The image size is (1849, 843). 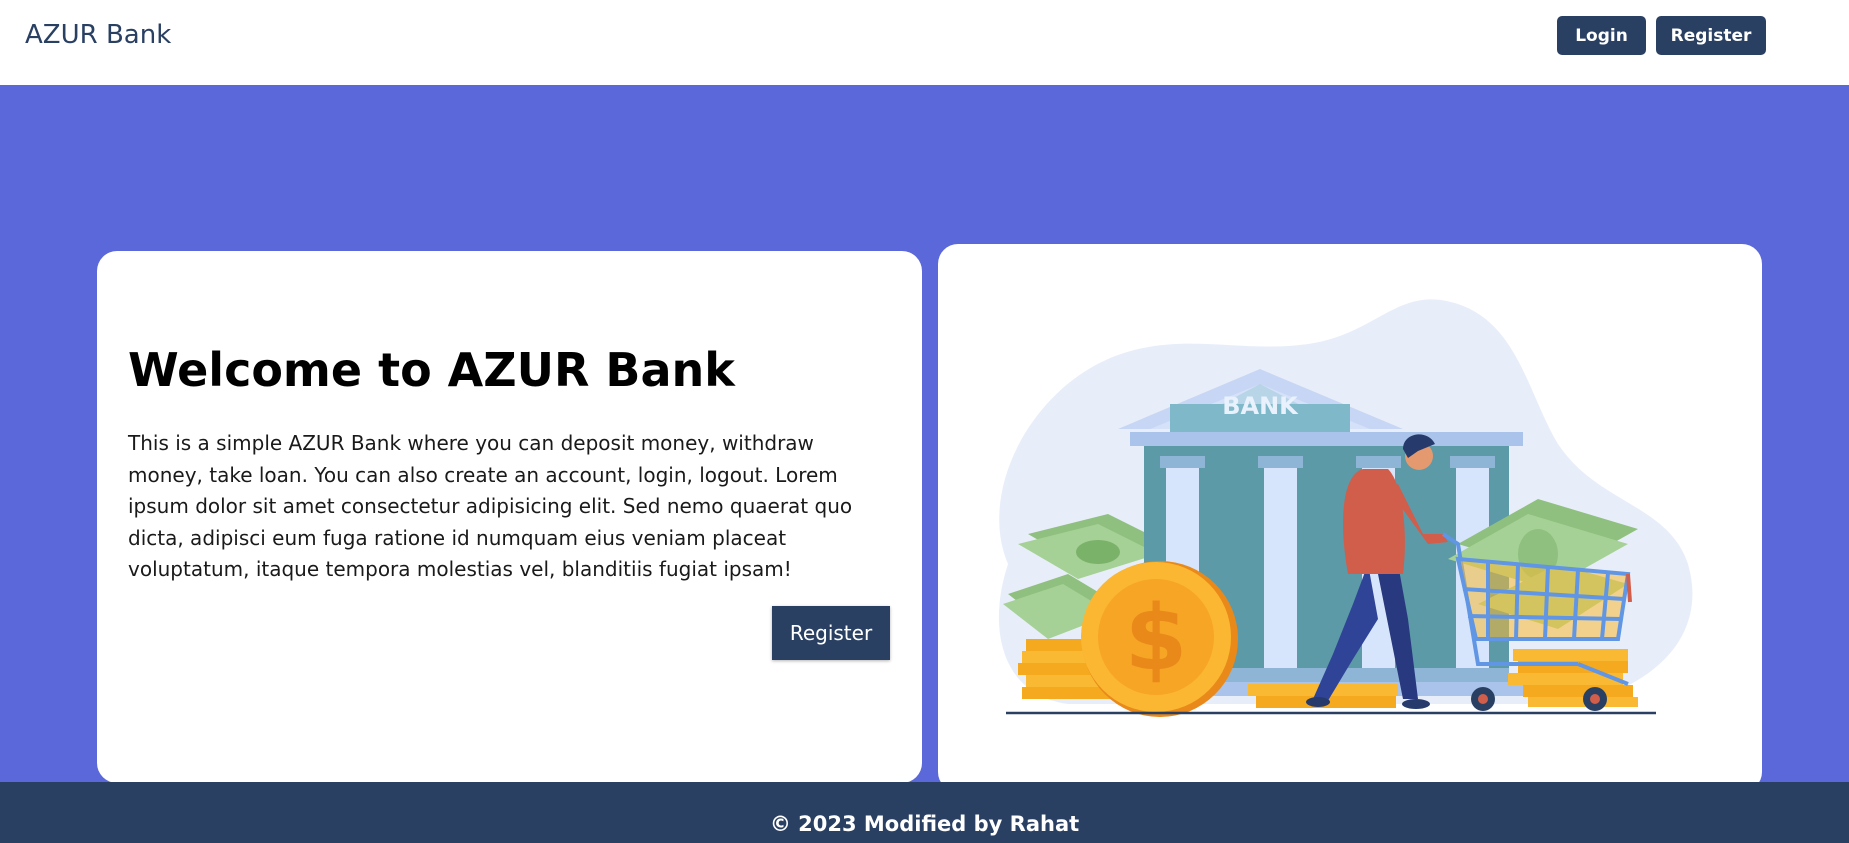 I want to click on login-button: Login, so click(x=1601, y=35).